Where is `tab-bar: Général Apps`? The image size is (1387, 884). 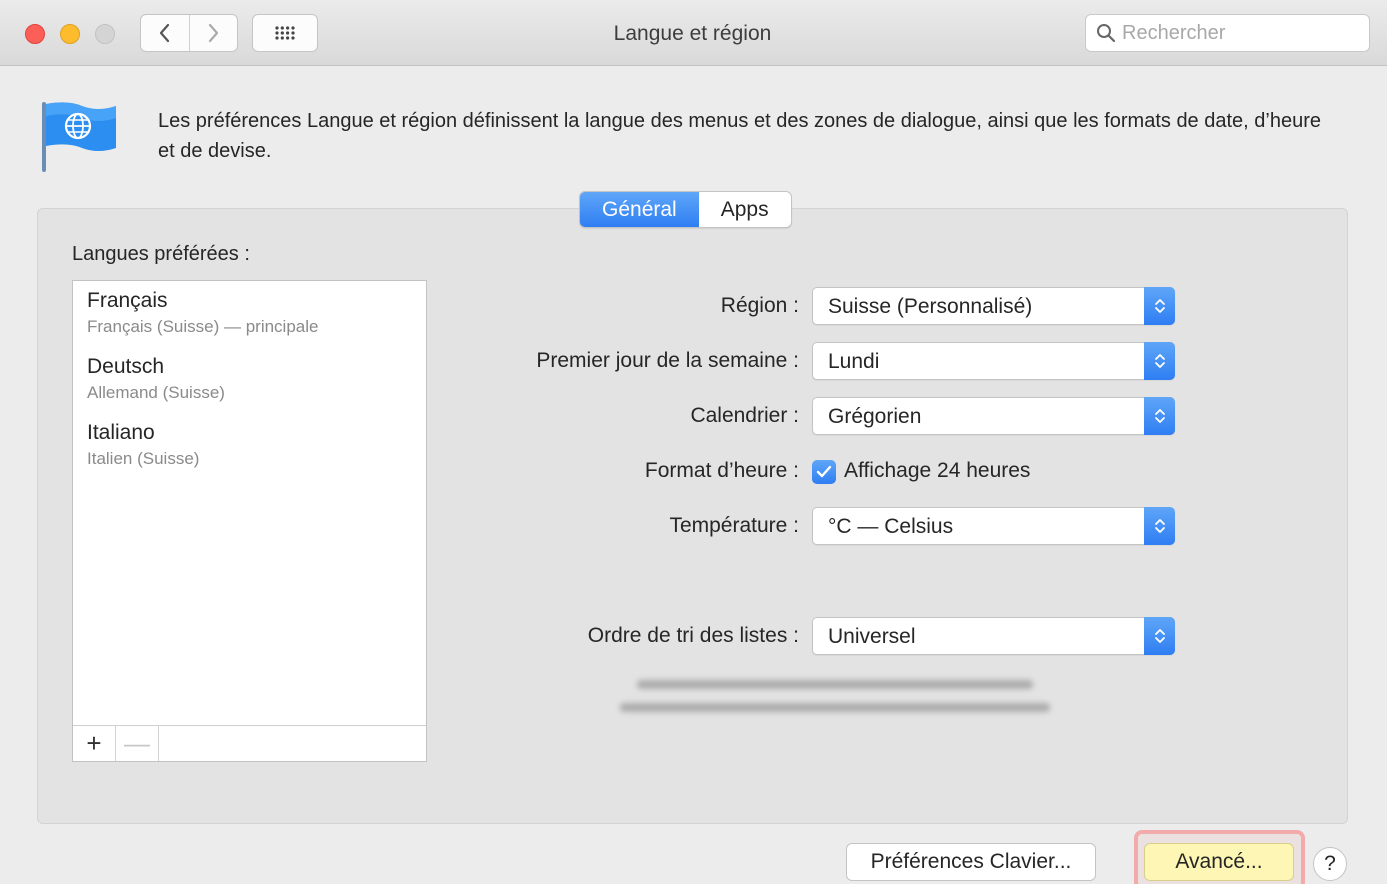
tab-bar: Général Apps is located at coordinates (685, 209).